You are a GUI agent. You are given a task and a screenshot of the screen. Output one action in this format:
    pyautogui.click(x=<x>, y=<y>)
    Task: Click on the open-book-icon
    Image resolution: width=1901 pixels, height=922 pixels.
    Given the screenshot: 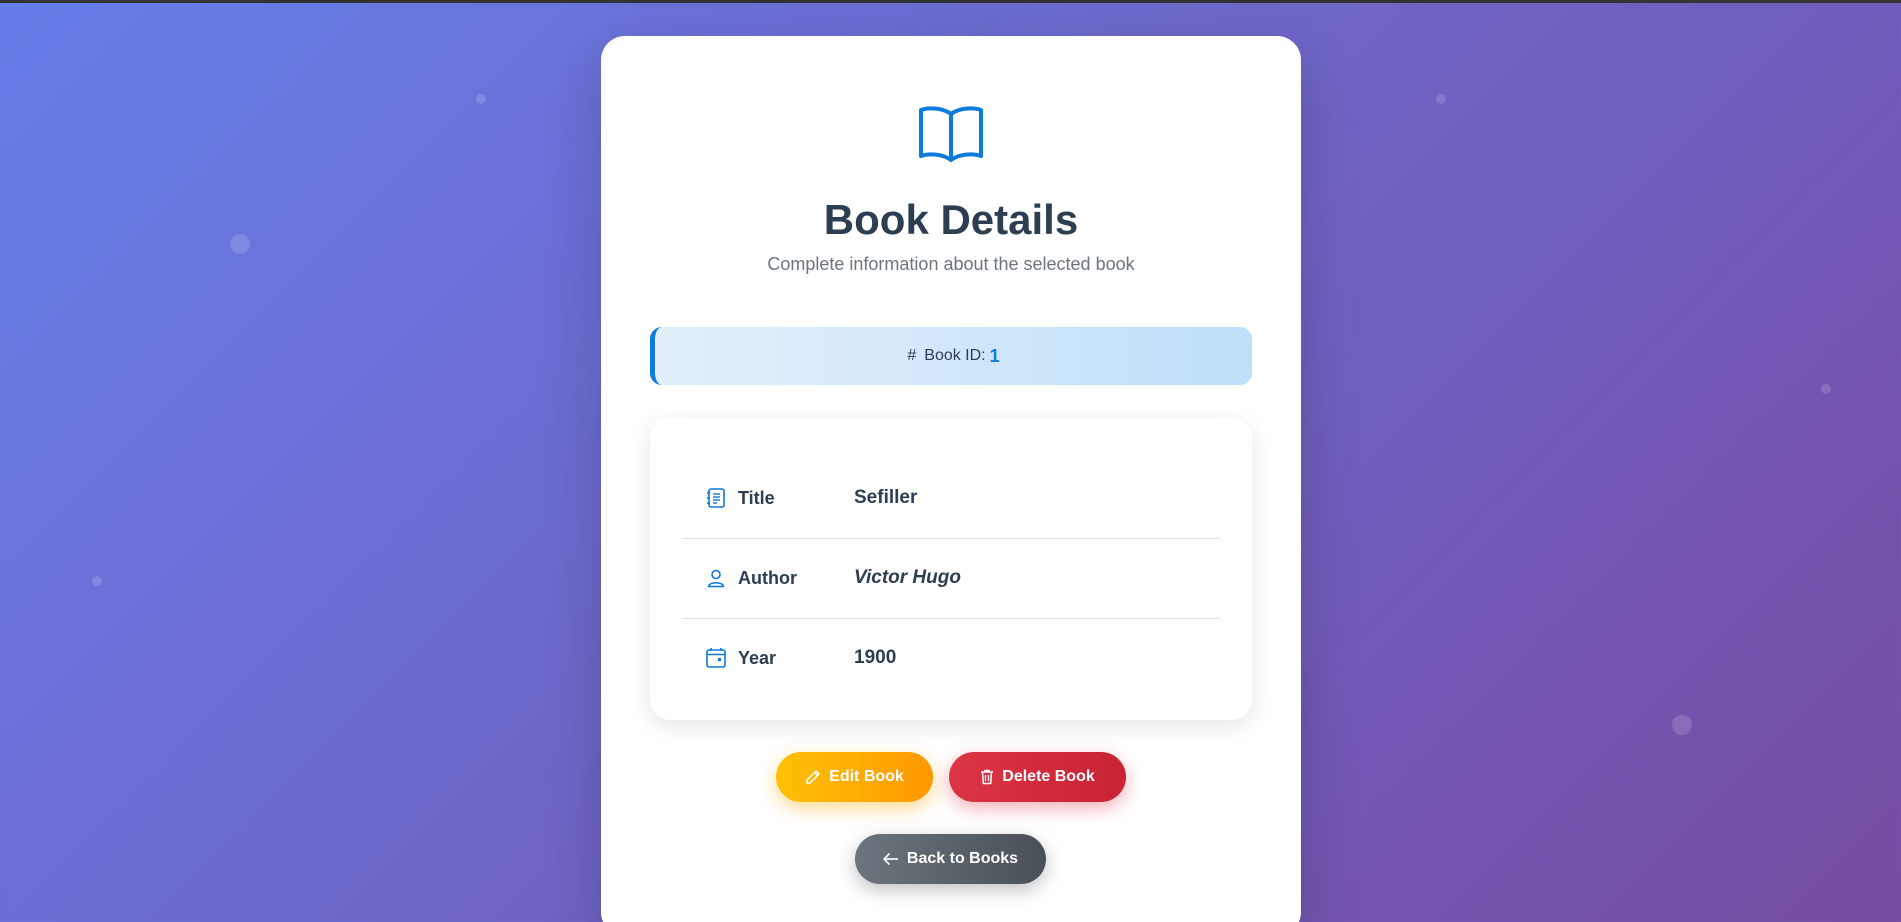 What is the action you would take?
    pyautogui.click(x=951, y=134)
    